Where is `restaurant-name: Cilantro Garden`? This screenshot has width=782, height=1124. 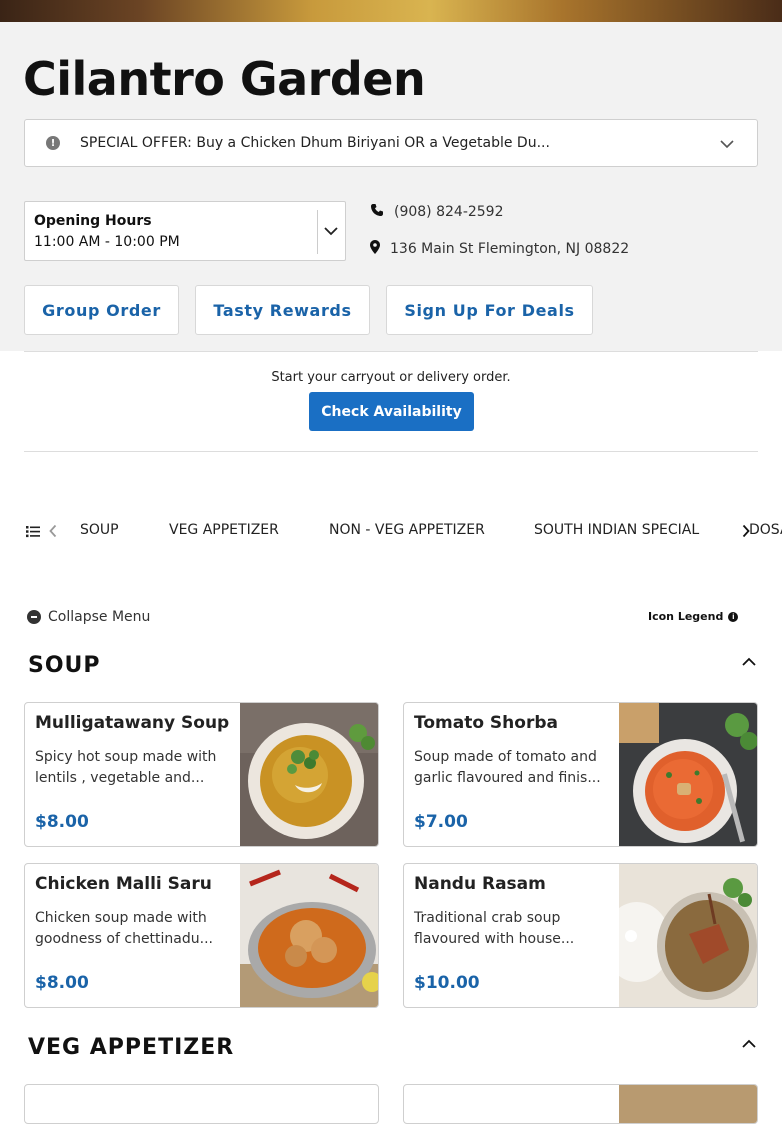 restaurant-name: Cilantro Garden is located at coordinates (224, 79).